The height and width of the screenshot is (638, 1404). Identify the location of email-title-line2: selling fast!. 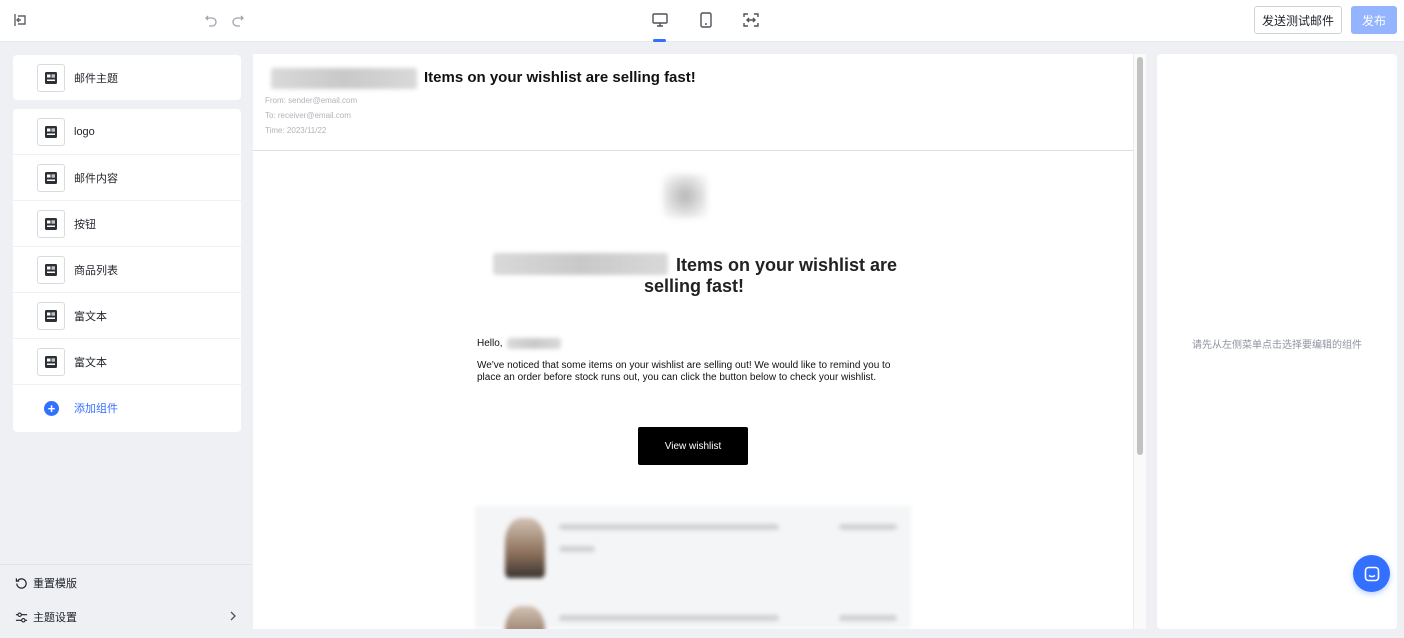
(694, 286).